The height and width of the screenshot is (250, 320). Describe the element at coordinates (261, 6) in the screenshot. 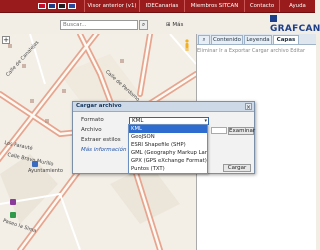

I see `nav-contacto: Contacto` at that location.